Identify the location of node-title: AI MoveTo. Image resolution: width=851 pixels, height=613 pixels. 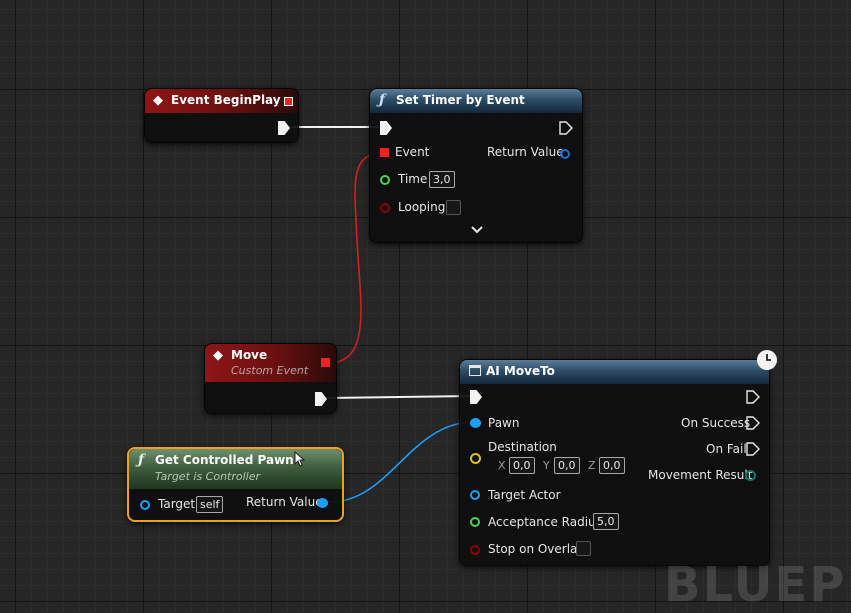
(520, 371).